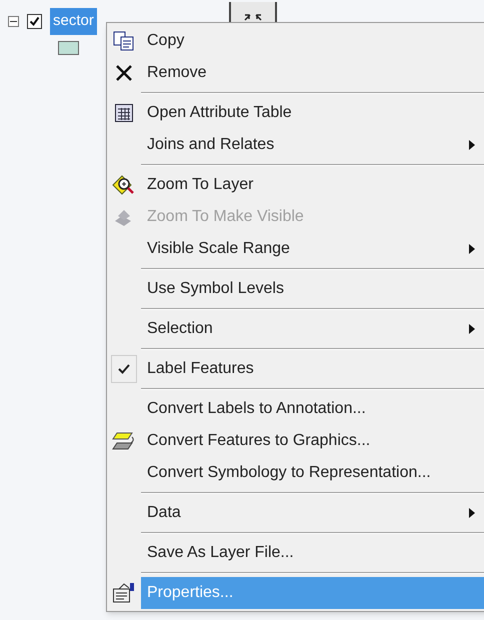 The width and height of the screenshot is (484, 620). What do you see at coordinates (124, 73) in the screenshot?
I see `remove-icon` at bounding box center [124, 73].